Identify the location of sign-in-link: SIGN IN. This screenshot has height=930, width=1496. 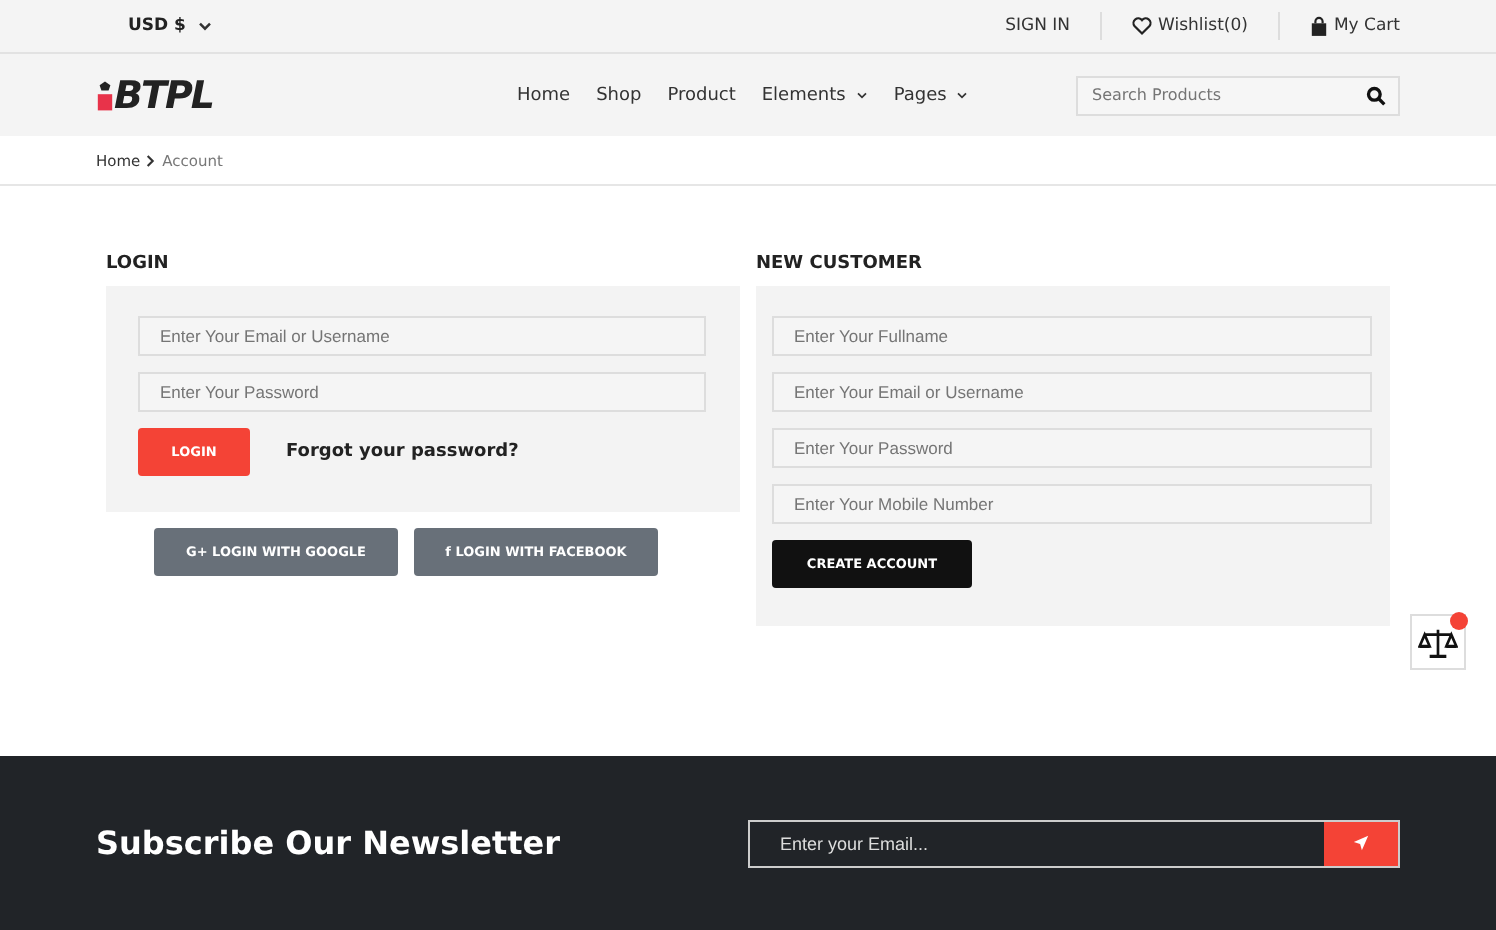
(1038, 26).